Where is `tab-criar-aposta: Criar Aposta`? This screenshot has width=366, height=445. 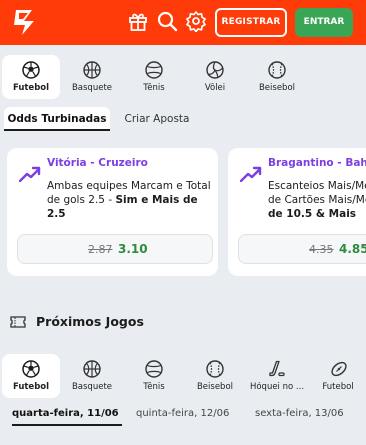
tab-criar-aposta: Criar Aposta is located at coordinates (157, 119).